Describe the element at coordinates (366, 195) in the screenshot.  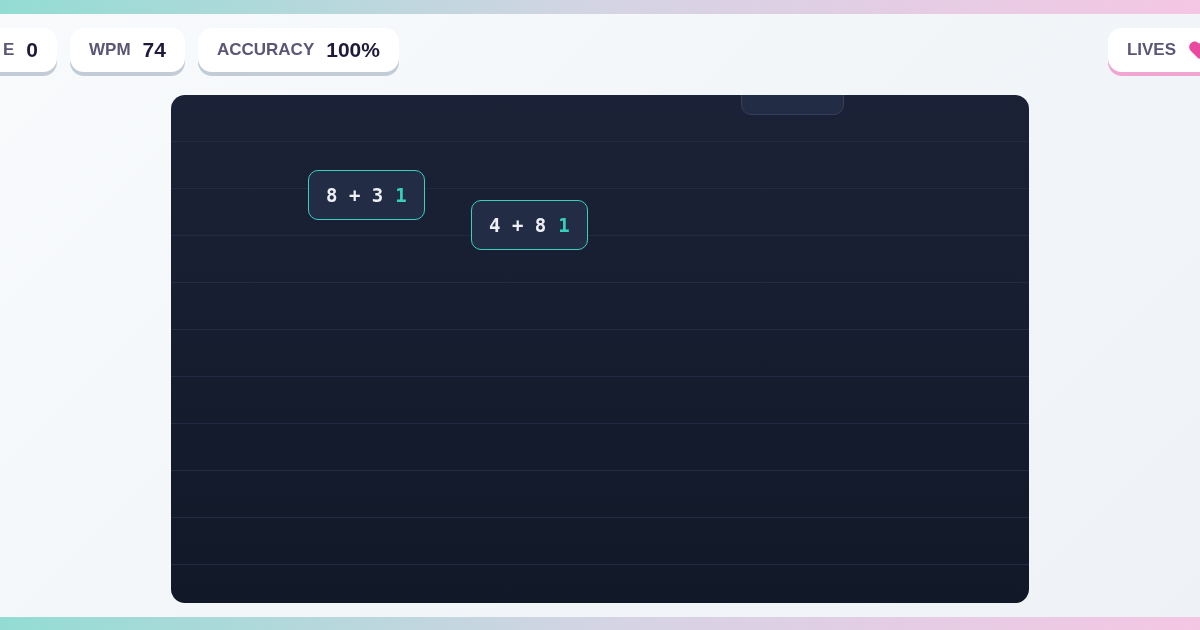
I see `word-tile: 8 + 3 1` at that location.